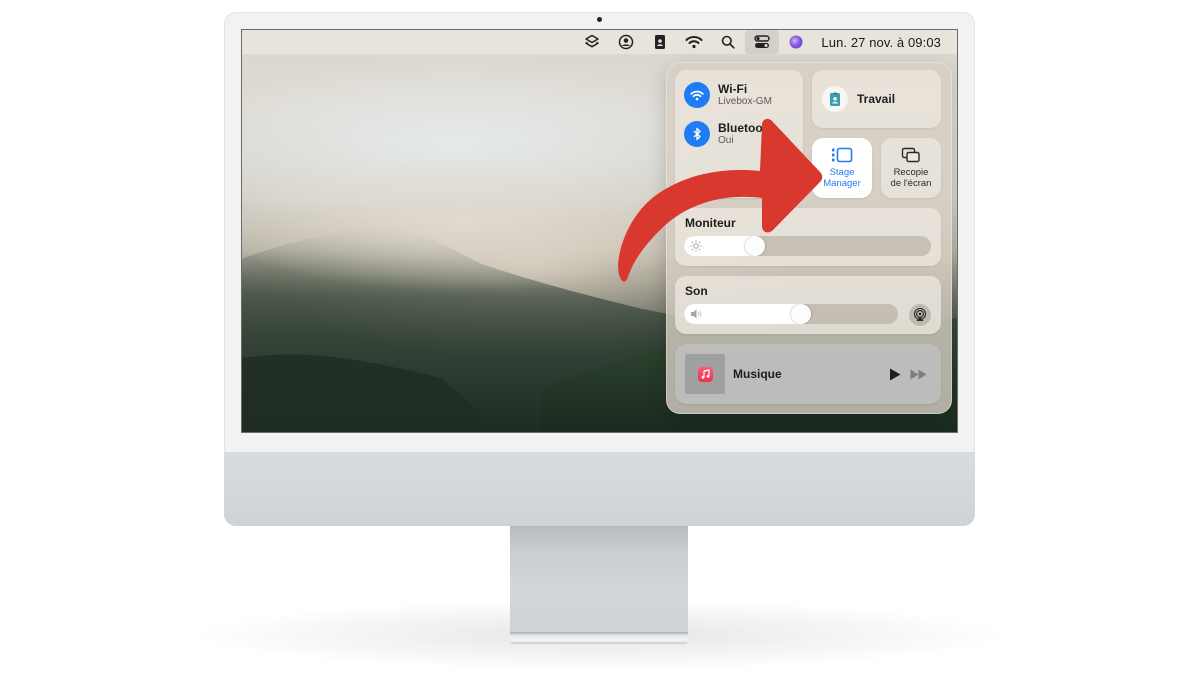 The width and height of the screenshot is (1200, 675). I want to click on album-artwork, so click(705, 374).